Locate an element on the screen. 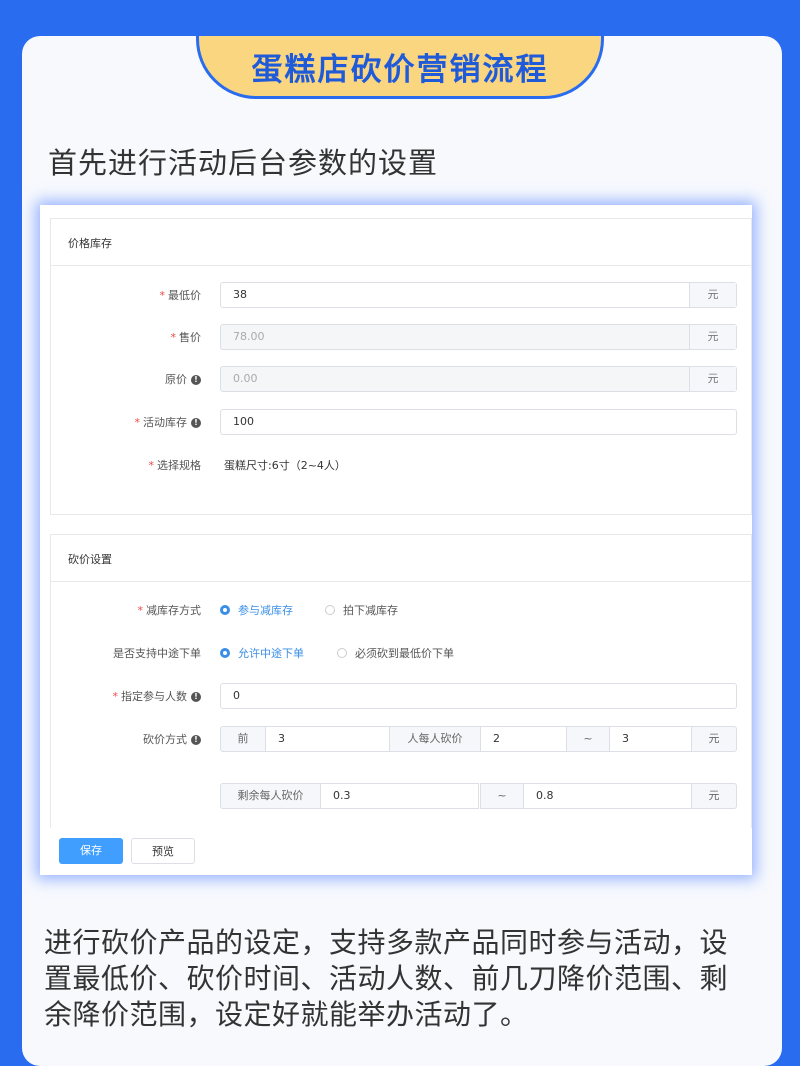  intro-heading: 首先进行活动后台参数的设置 is located at coordinates (243, 163).